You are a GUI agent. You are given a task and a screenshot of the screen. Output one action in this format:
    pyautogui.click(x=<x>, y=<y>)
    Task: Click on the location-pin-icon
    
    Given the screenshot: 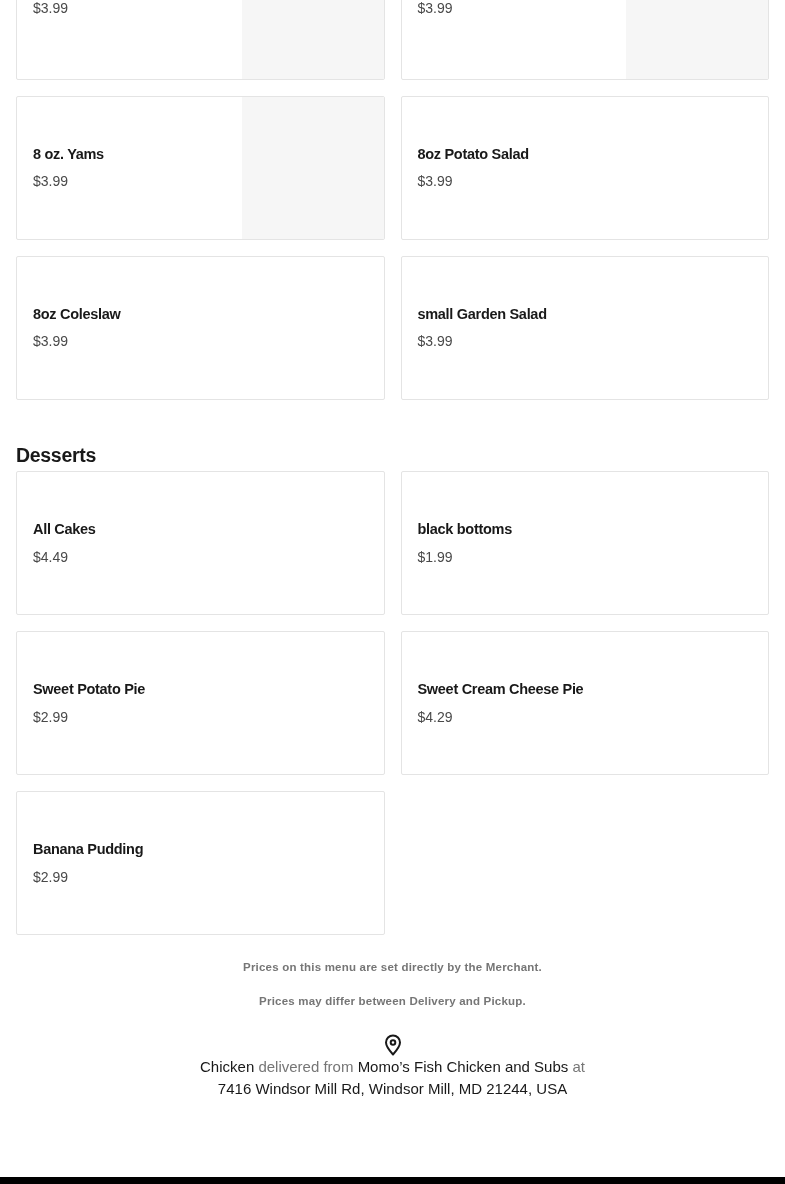 What is the action you would take?
    pyautogui.click(x=392, y=1044)
    